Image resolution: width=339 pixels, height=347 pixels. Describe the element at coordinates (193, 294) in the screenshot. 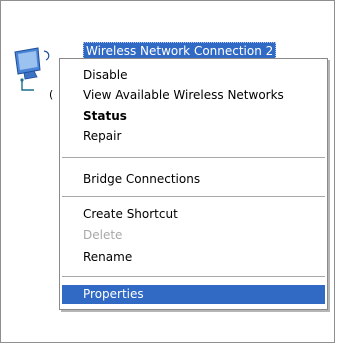

I see `menu-item-properties: Properties` at that location.